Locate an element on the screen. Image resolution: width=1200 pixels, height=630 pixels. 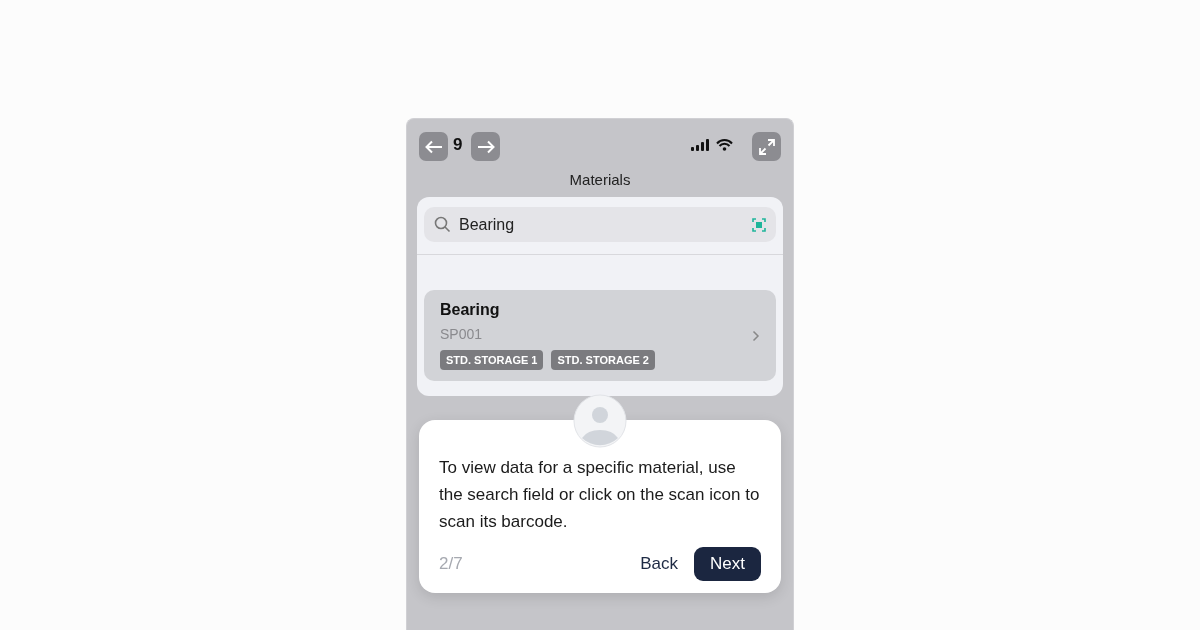
next-button: Next is located at coordinates (727, 564).